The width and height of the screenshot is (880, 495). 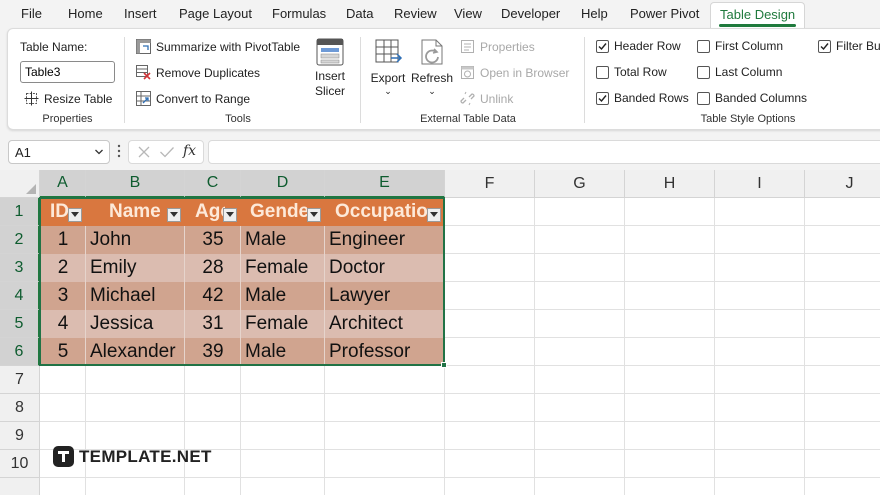 I want to click on select-all-button, so click(x=20, y=184).